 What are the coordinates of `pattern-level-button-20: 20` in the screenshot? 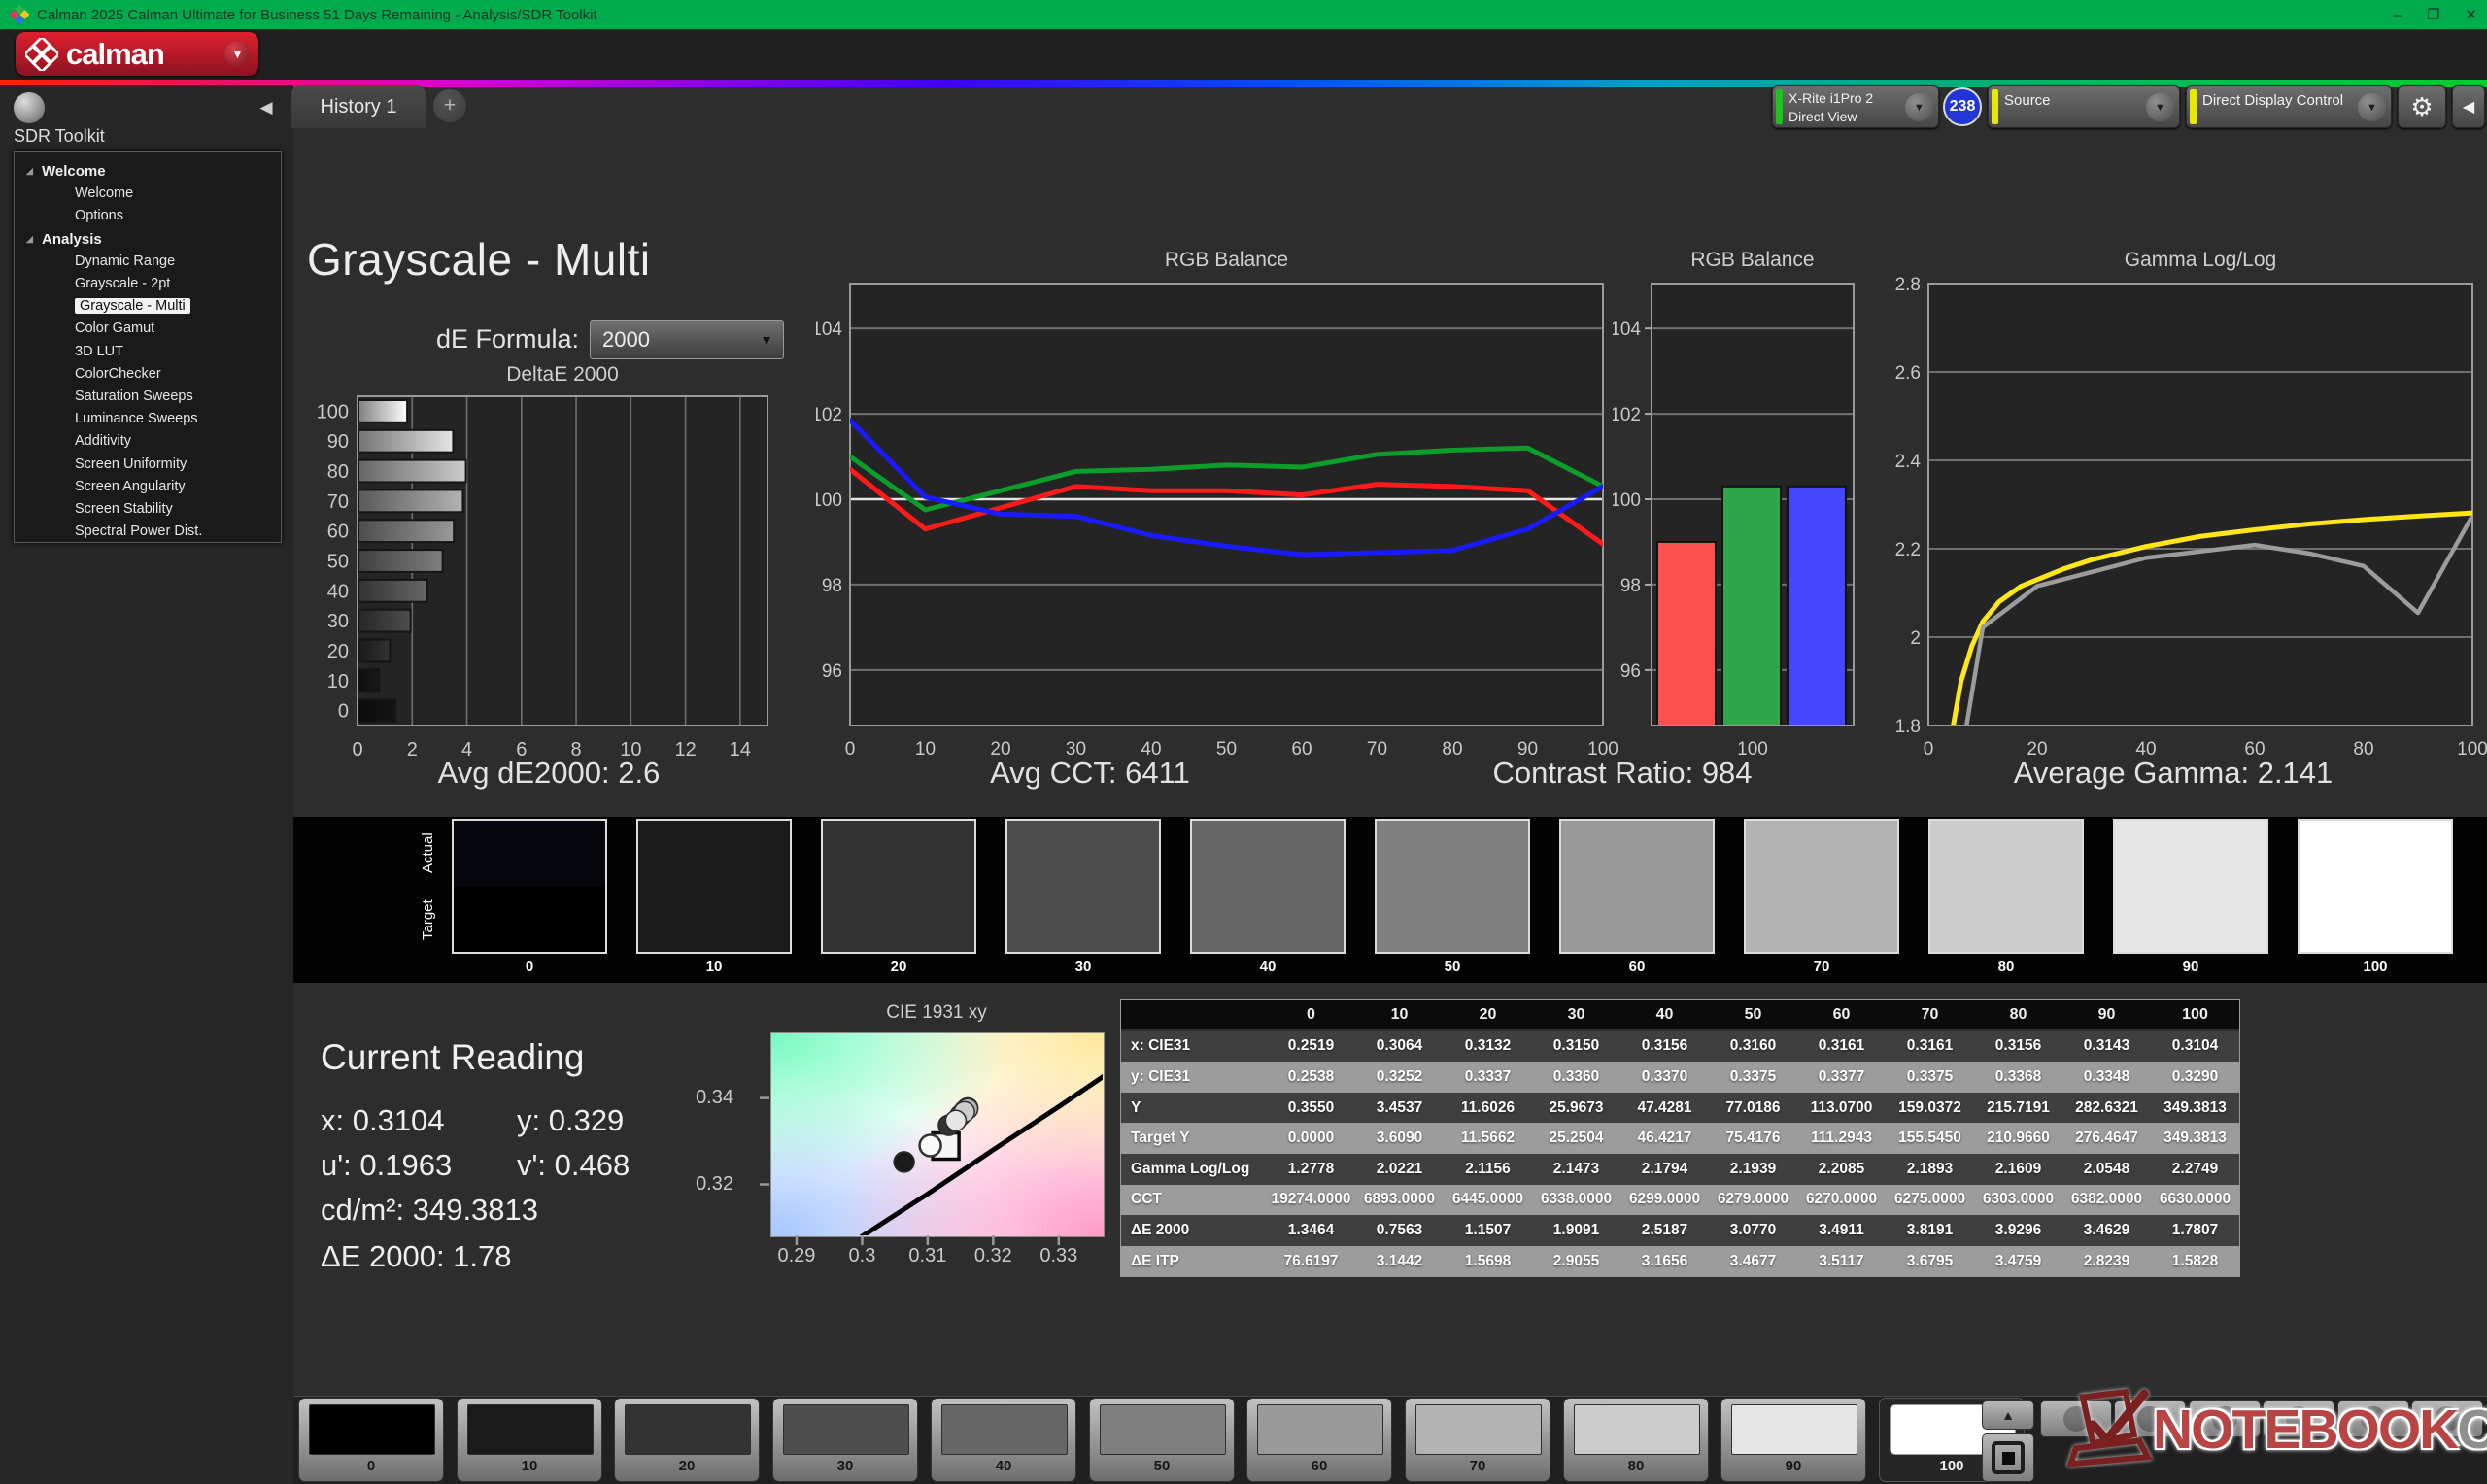 It's located at (687, 1440).